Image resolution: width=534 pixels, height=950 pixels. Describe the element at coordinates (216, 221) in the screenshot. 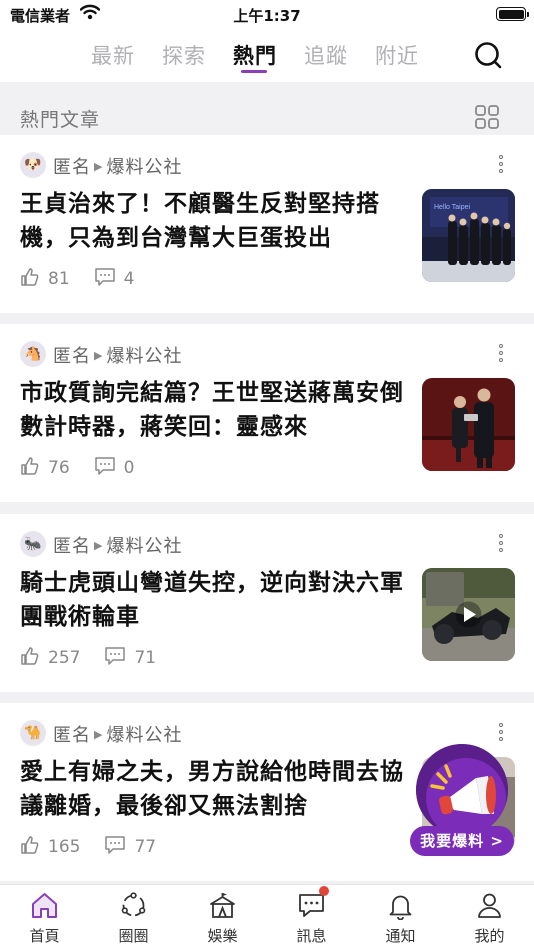

I see `post-title: 王貞治來了！不顧醫生反對堅持搭機，只為到台灣幫大巨蛋投出` at that location.